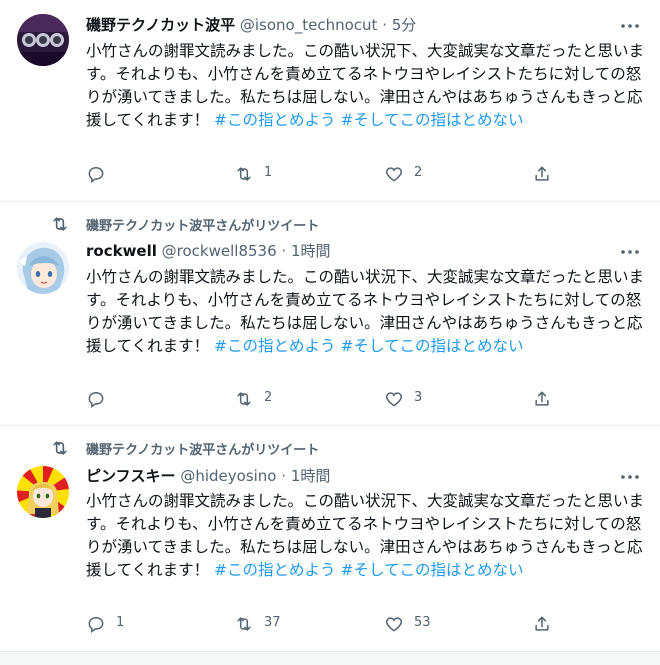 The height and width of the screenshot is (665, 660). Describe the element at coordinates (219, 251) in the screenshot. I see `user-handle: @rockwell8536` at that location.